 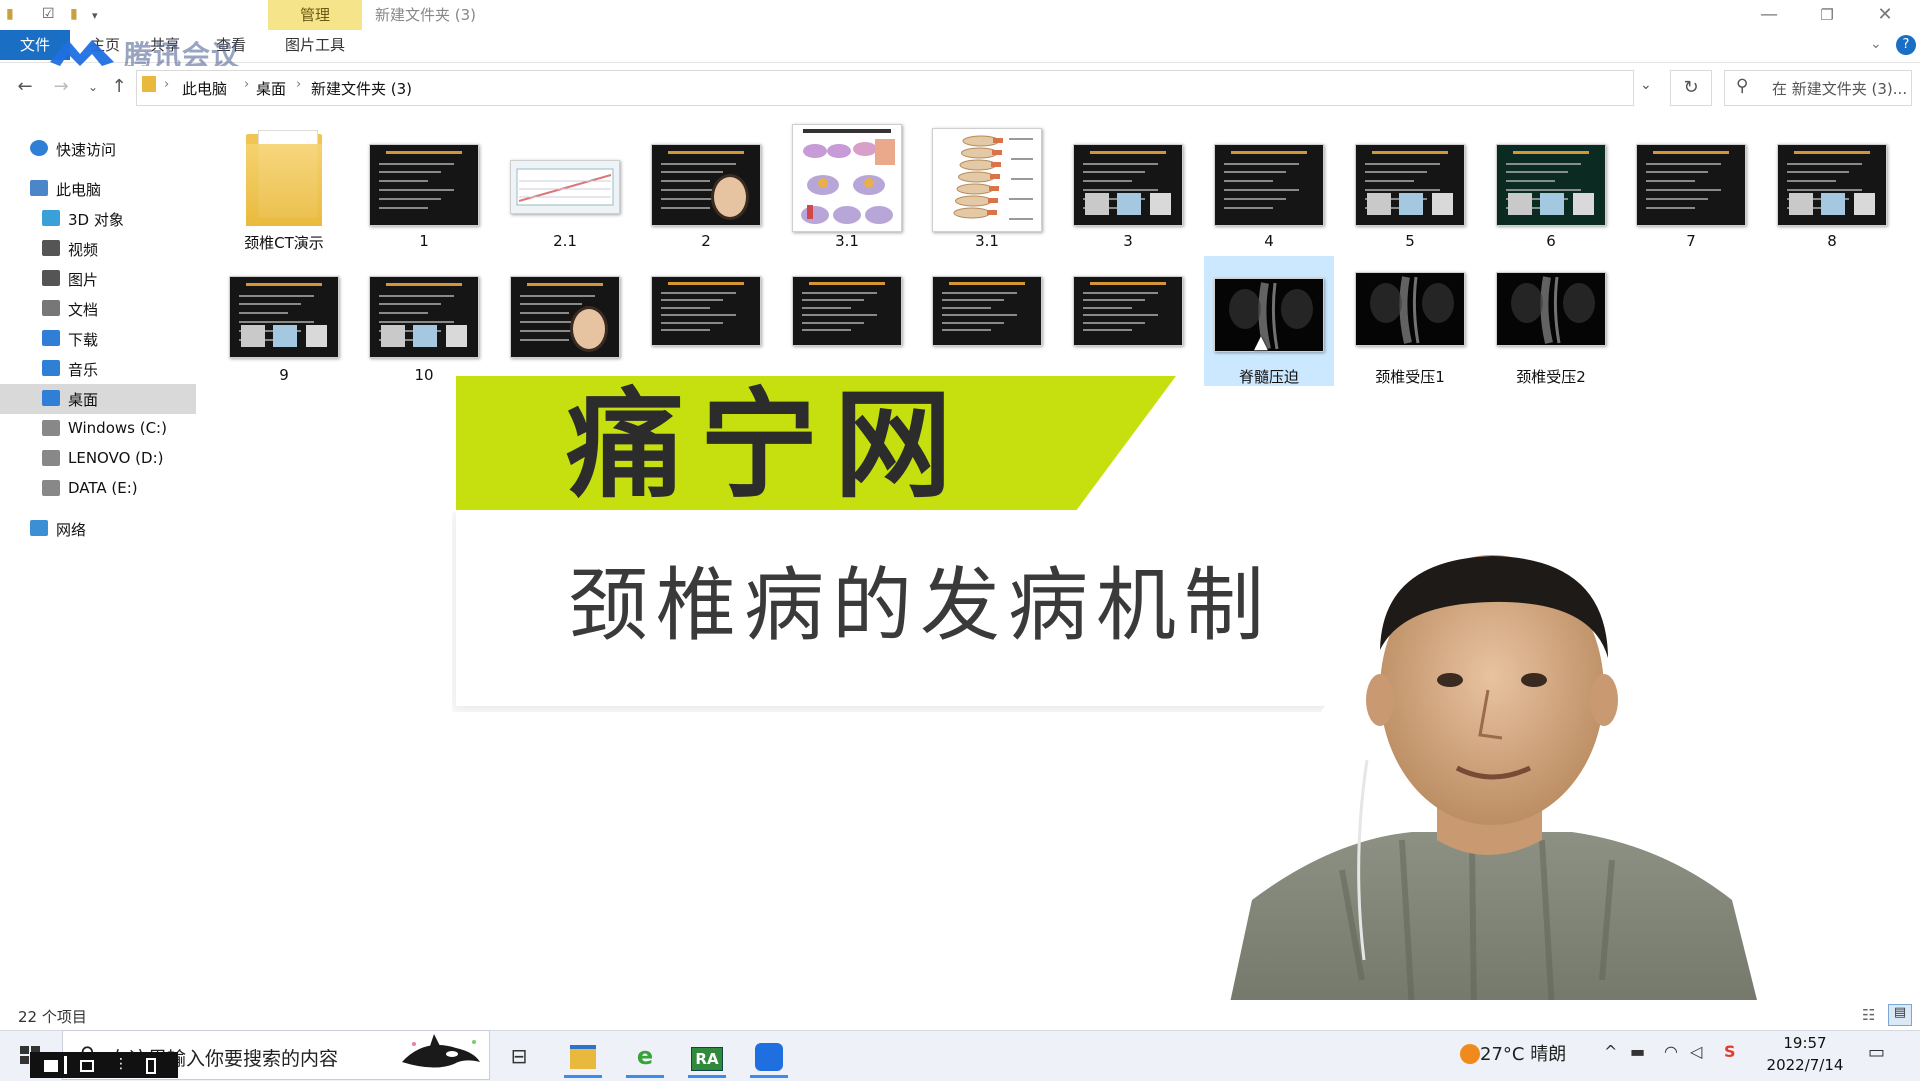 I want to click on sidebar-item-label: LENOVO (D:), so click(x=116, y=458).